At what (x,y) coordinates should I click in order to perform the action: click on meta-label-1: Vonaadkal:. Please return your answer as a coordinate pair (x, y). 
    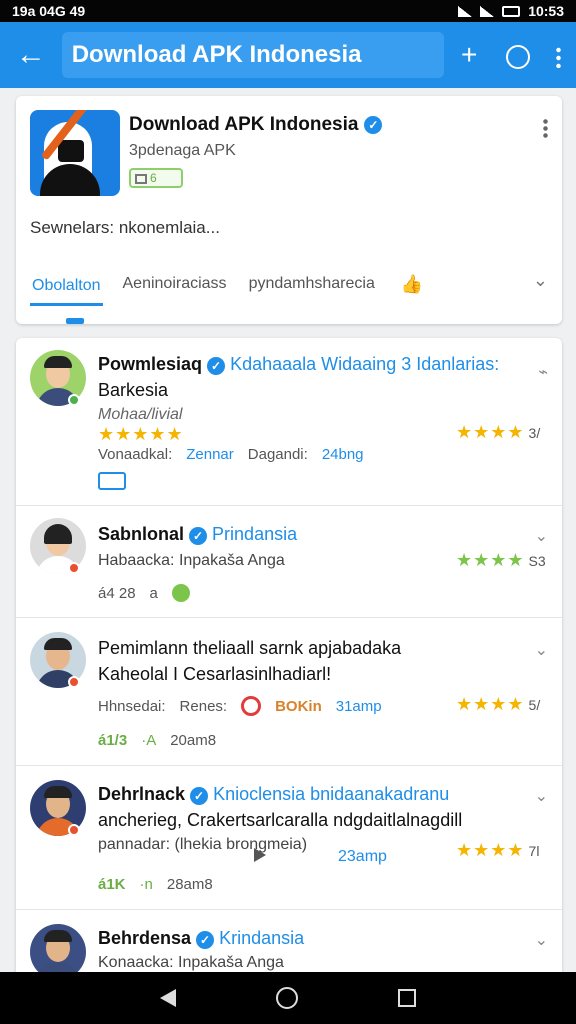
    Looking at the image, I should click on (135, 454).